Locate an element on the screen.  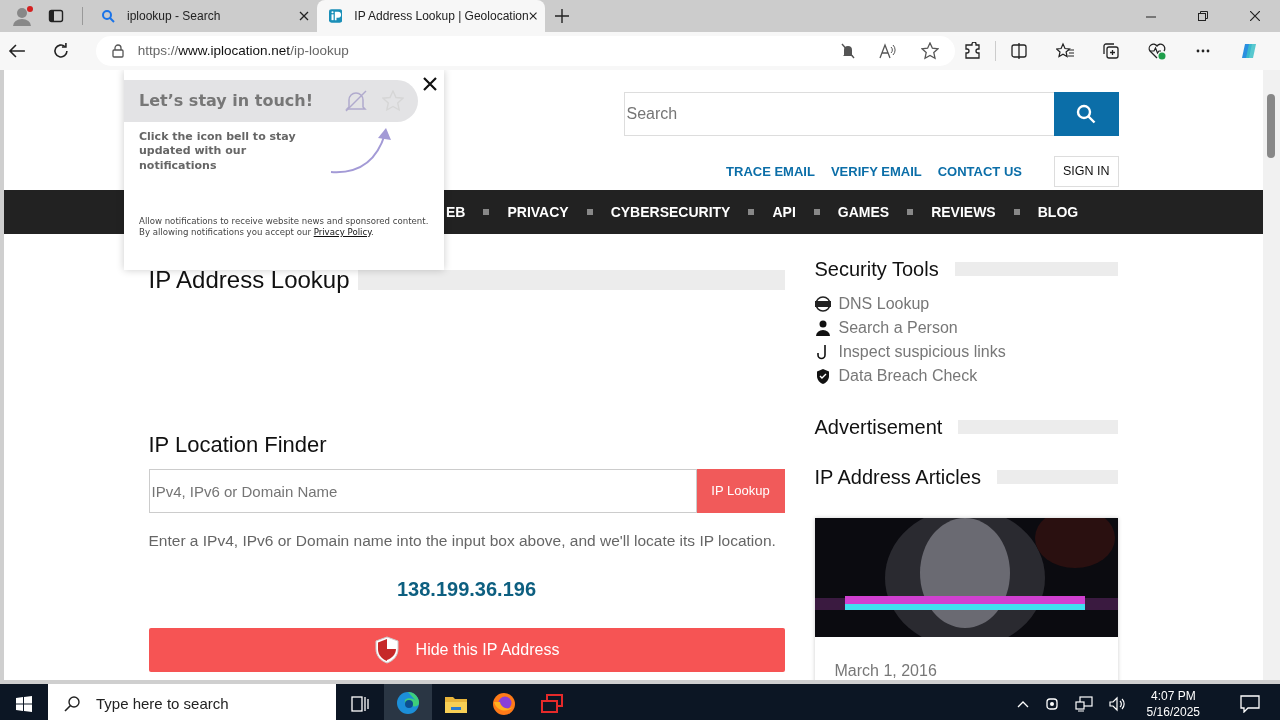
search-button is located at coordinates (1086, 114).